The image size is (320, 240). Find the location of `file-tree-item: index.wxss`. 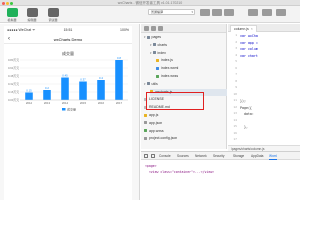

file-tree-item: index.wxss is located at coordinates (191, 76).